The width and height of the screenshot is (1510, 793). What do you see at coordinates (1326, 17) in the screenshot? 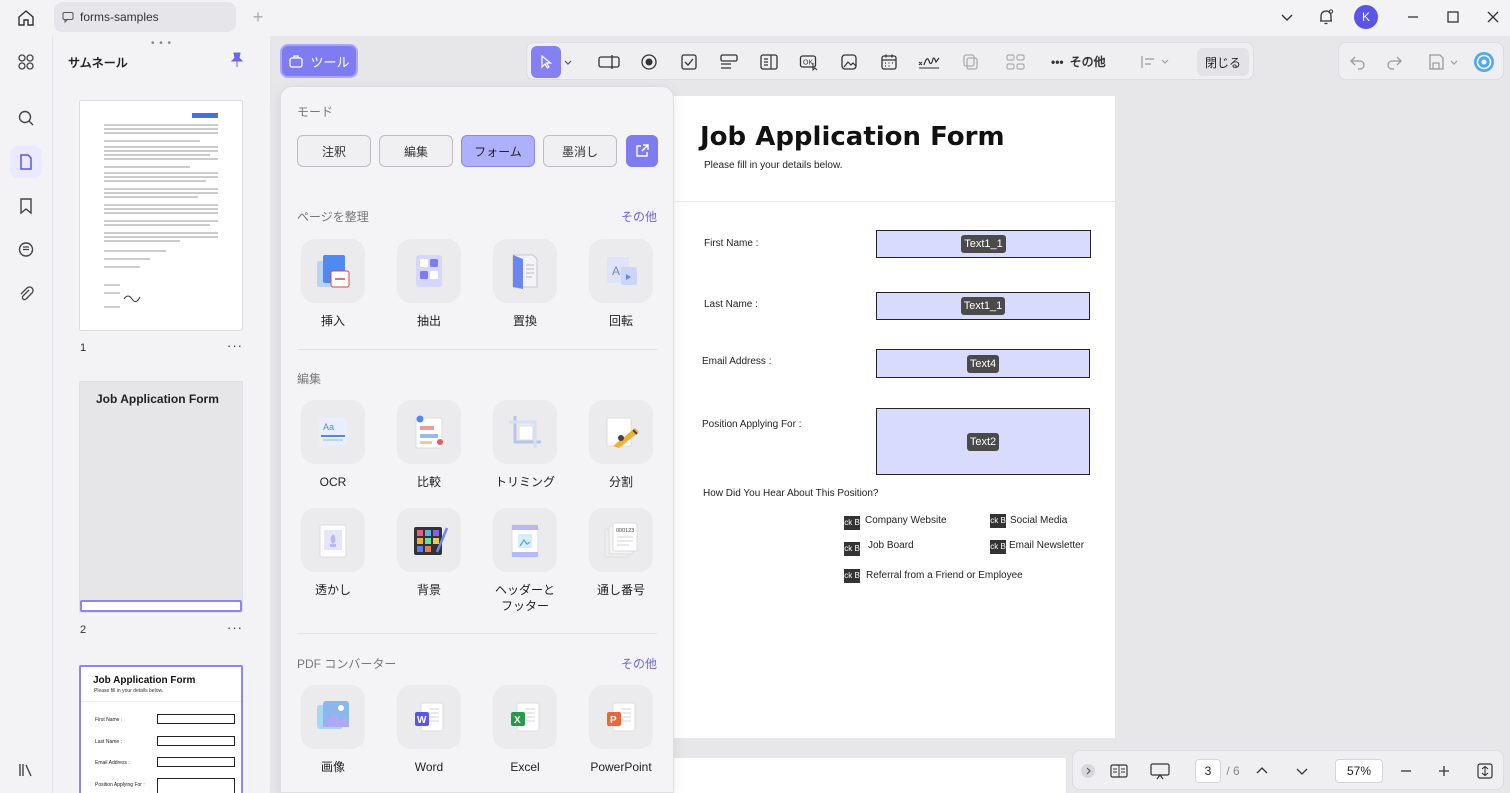
I see `notifications-button` at bounding box center [1326, 17].